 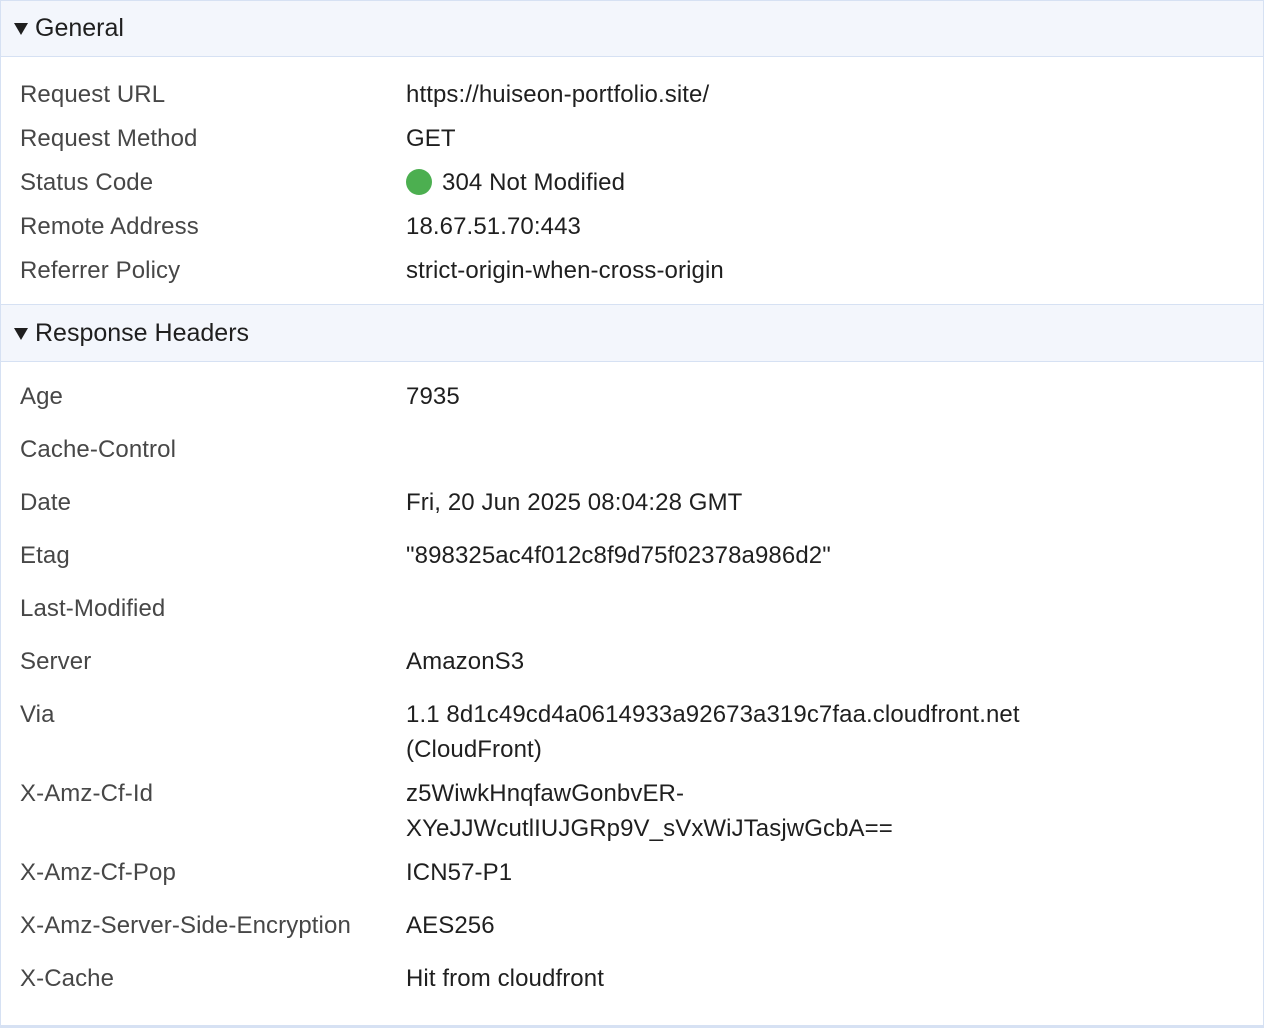 I want to click on header-value: "898325ac4f012c8f9d75f02378a986d2", so click(x=618, y=555).